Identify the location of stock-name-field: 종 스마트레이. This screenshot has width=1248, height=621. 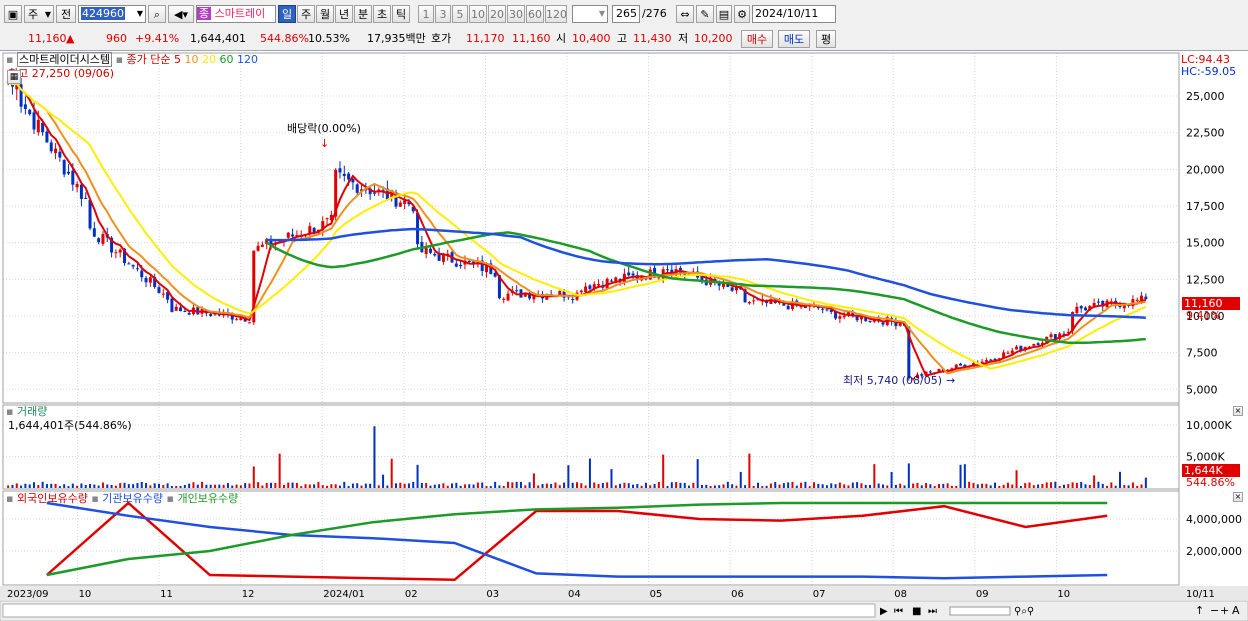
(236, 14).